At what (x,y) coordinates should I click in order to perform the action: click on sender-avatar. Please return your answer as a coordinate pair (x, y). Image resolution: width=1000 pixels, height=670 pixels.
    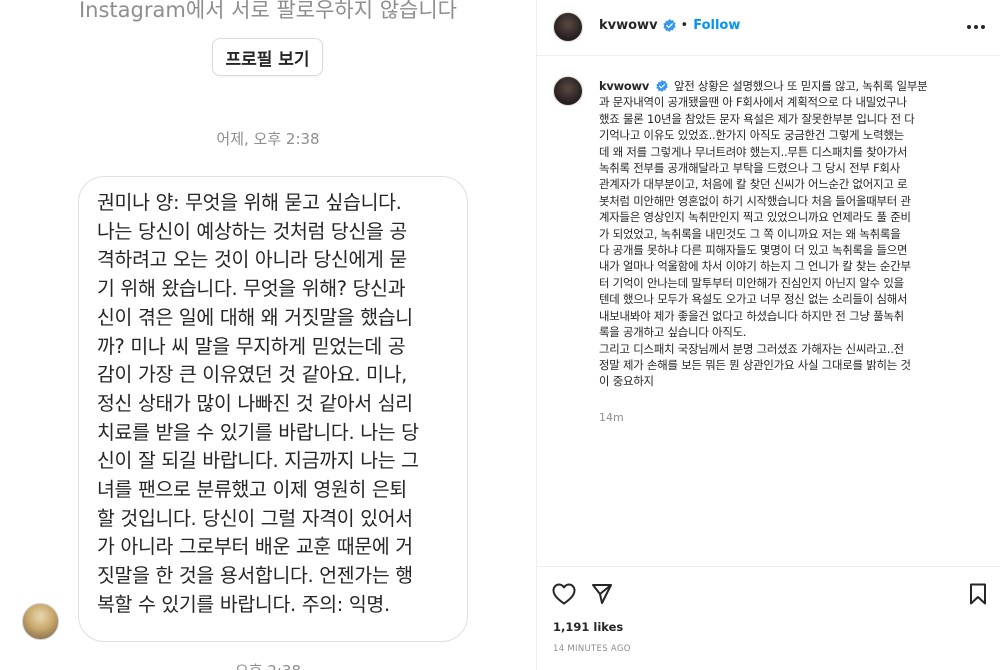
    Looking at the image, I should click on (40, 621).